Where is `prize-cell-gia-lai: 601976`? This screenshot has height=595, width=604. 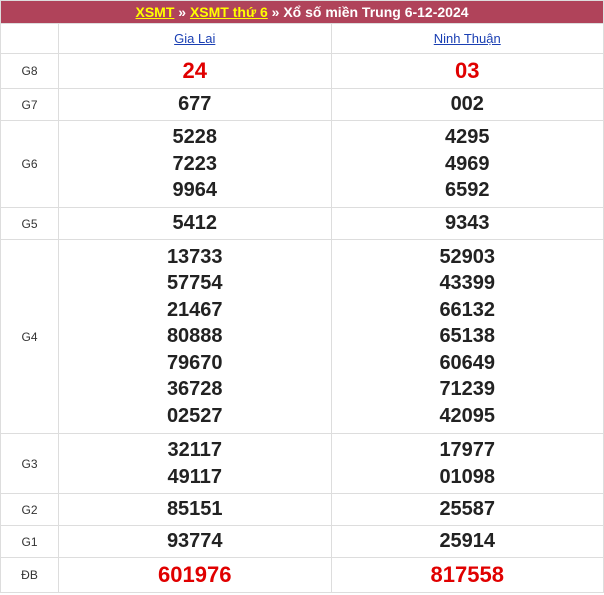
prize-cell-gia-lai: 601976 is located at coordinates (195, 575).